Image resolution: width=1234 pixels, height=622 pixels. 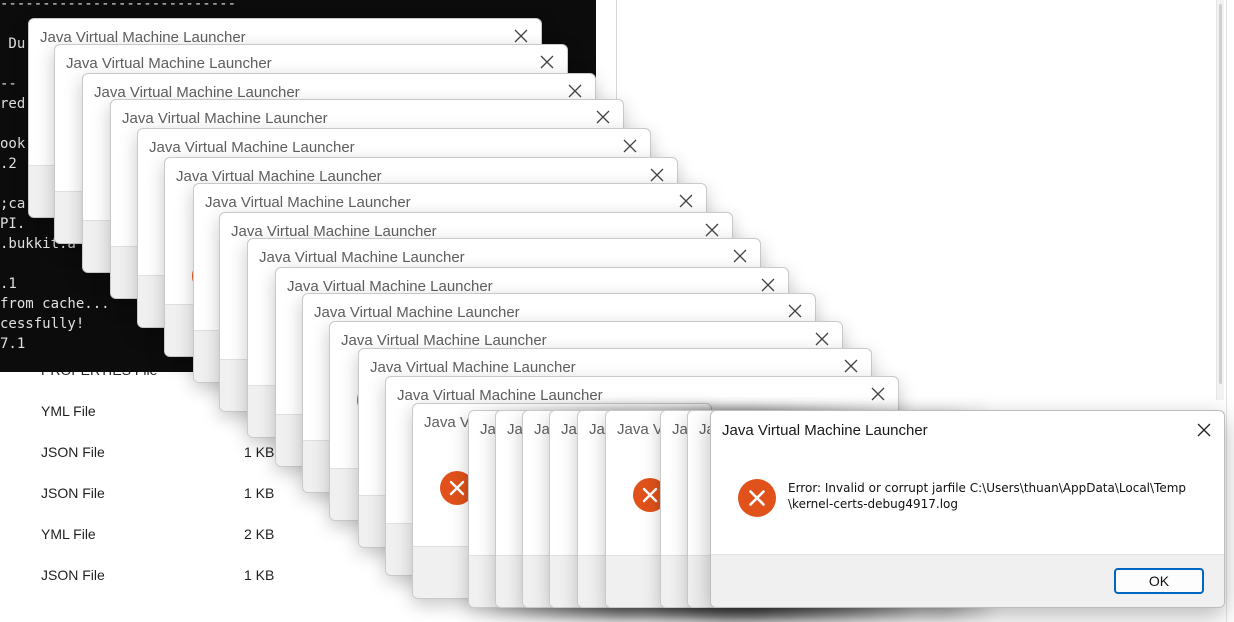 I want to click on error-icon, so click(x=757, y=498).